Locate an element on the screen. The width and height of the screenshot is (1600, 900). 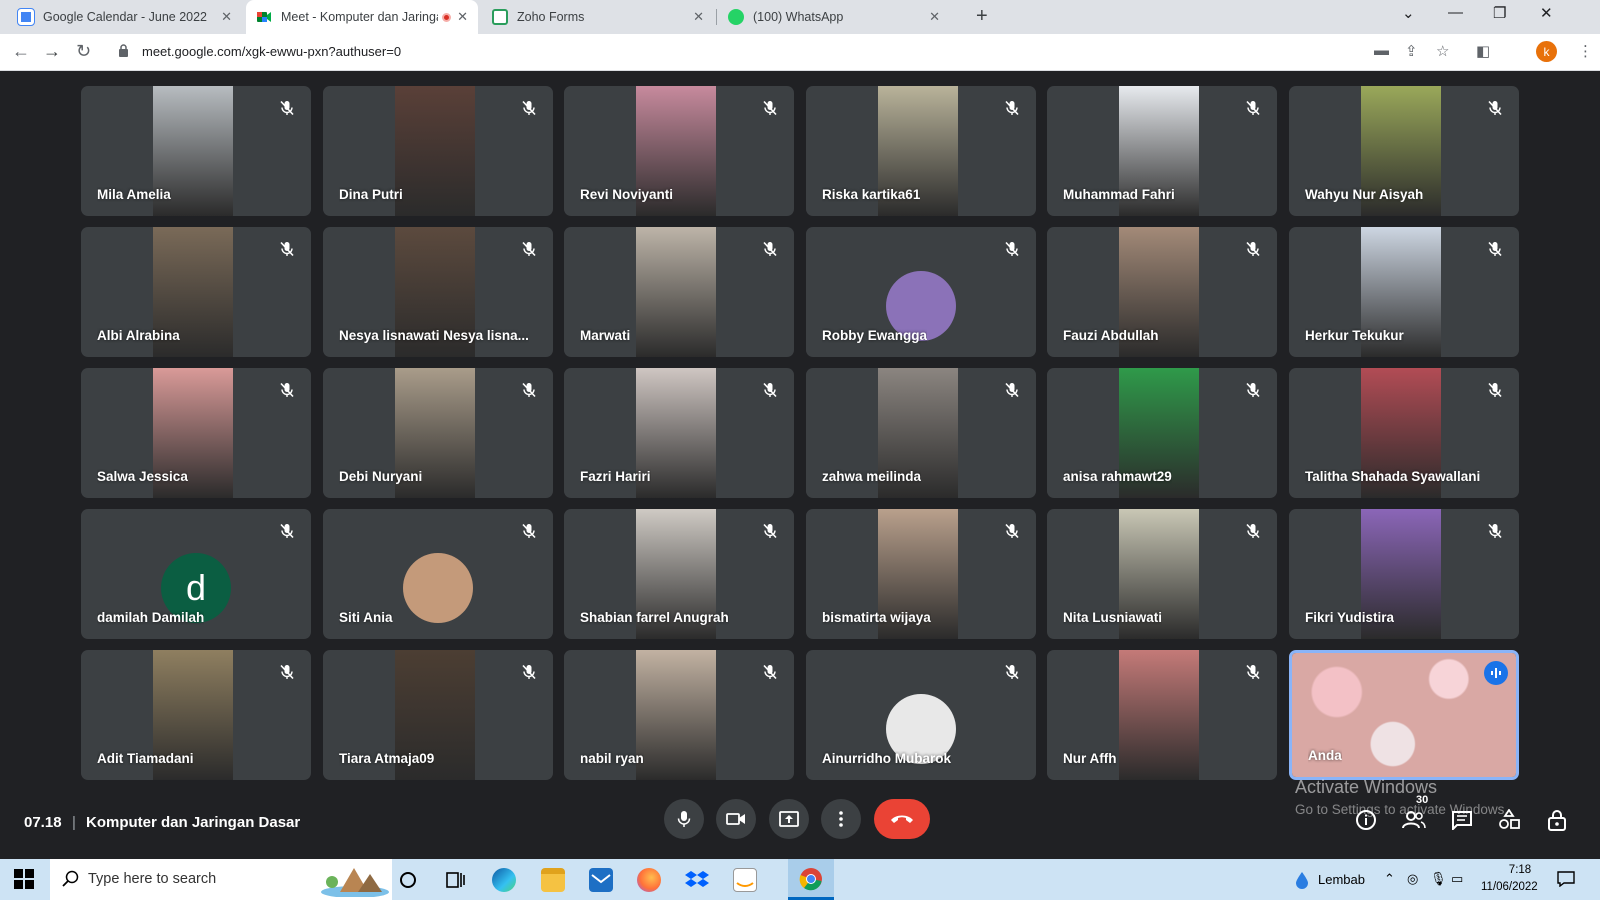
tray-mic-icon: 🎙 is located at coordinates (1438, 879).